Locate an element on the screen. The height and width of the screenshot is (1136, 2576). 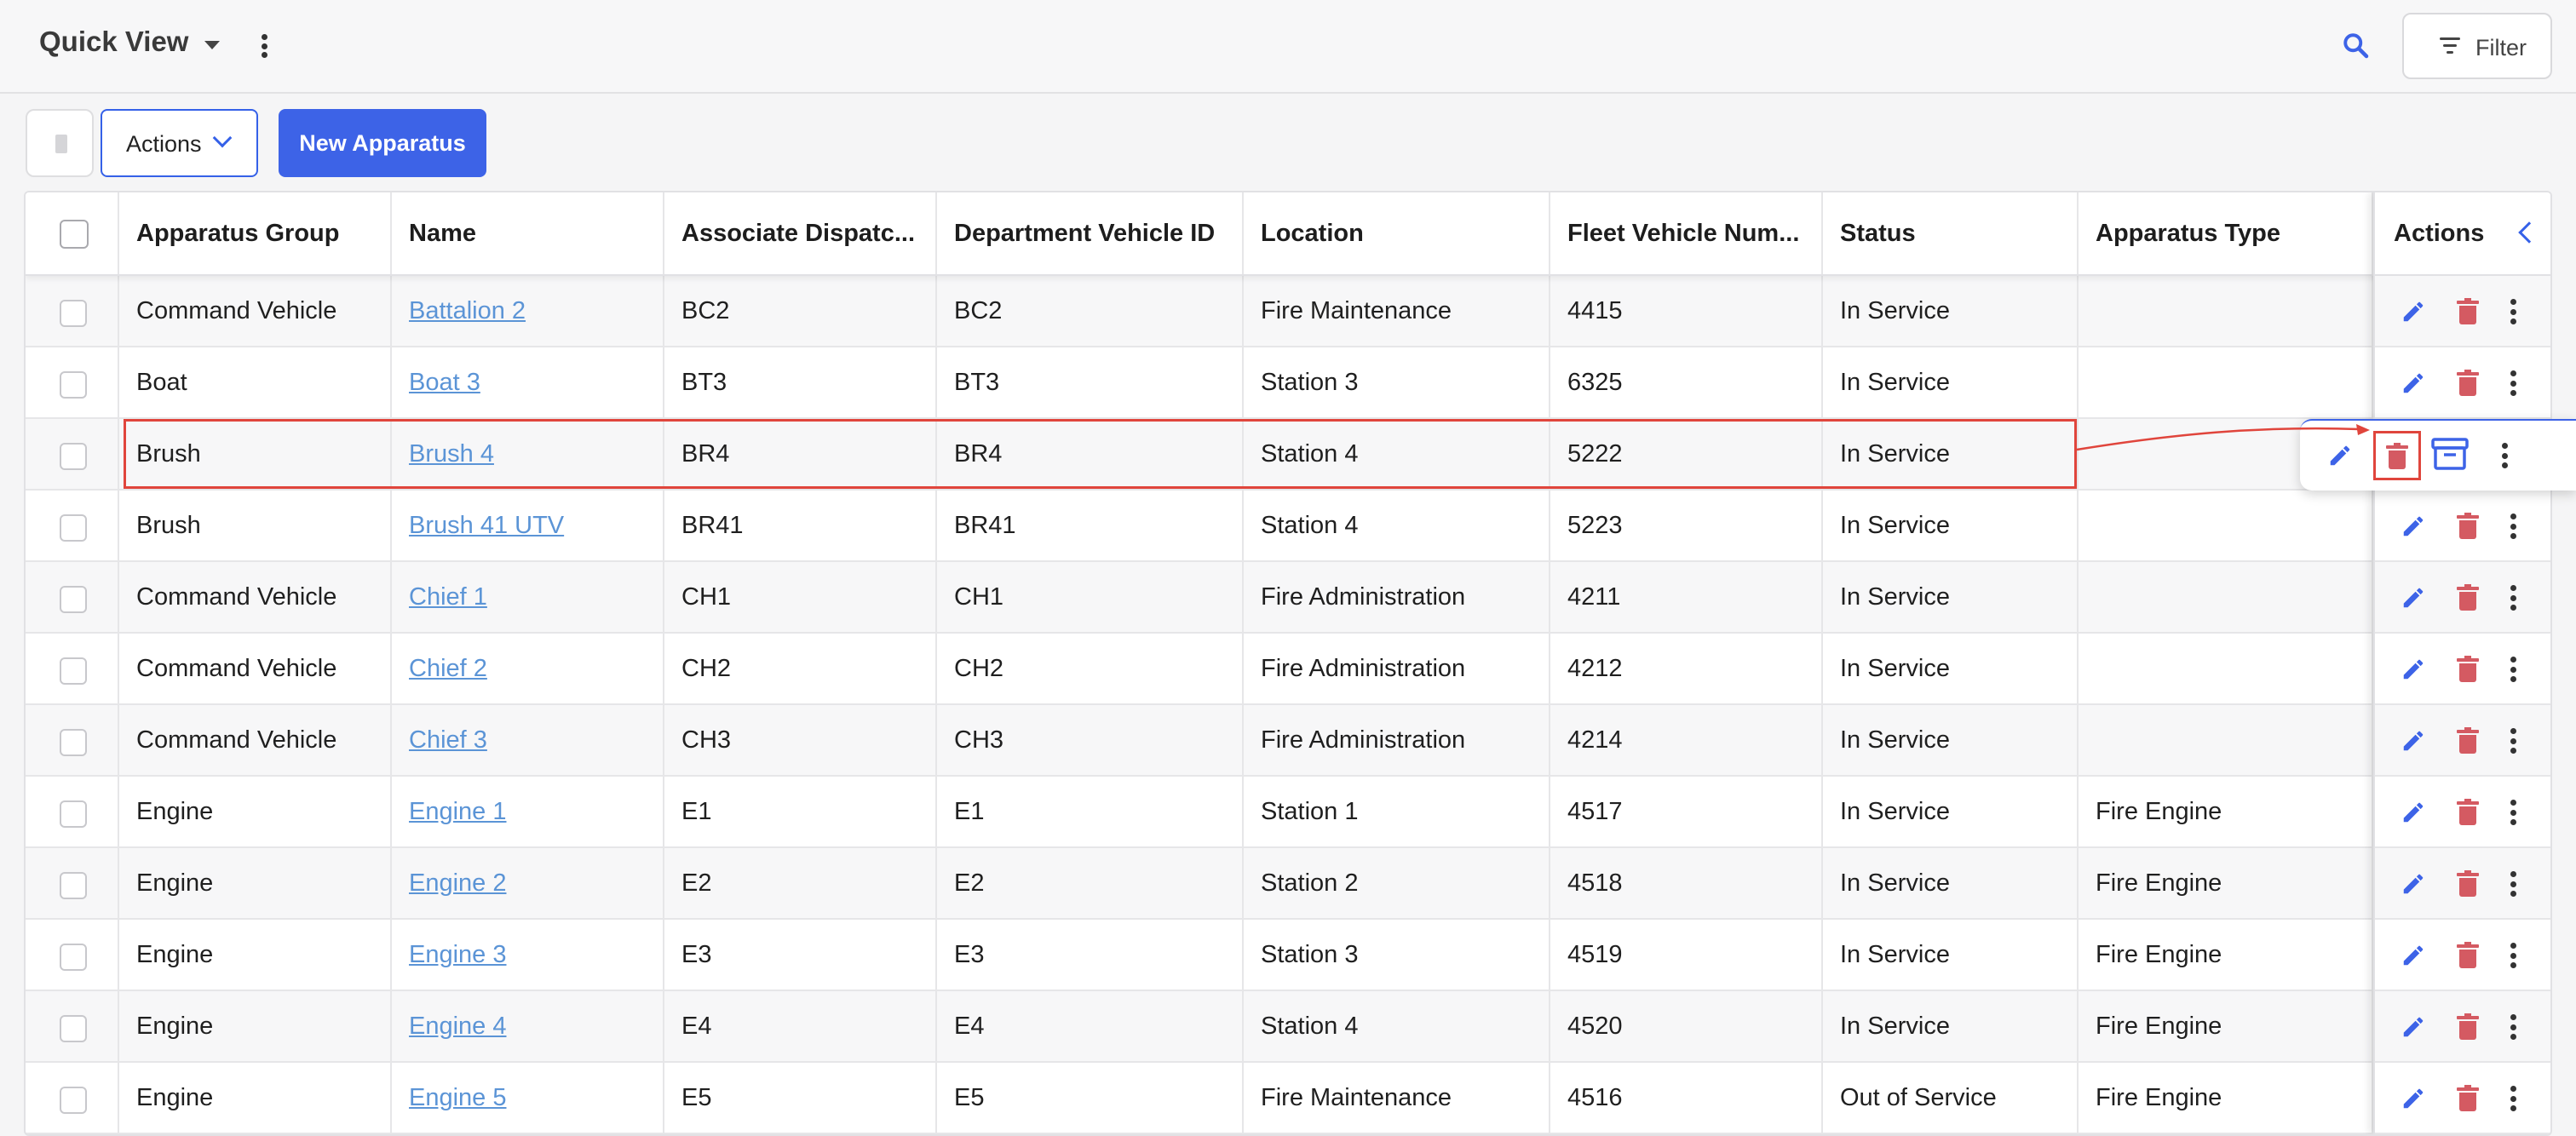
column-header-status: Status is located at coordinates (1951, 233).